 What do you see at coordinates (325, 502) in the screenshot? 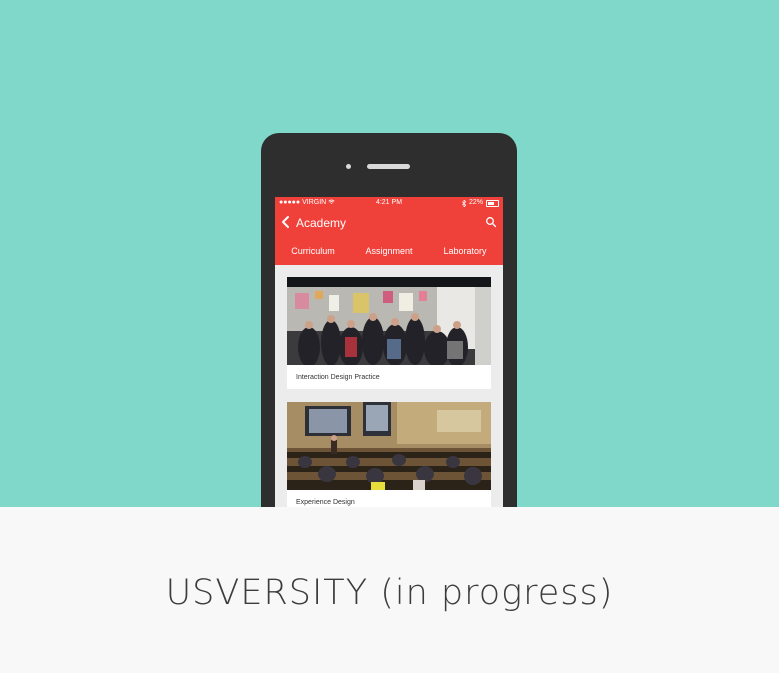
I see `course-title: Experience Design` at bounding box center [325, 502].